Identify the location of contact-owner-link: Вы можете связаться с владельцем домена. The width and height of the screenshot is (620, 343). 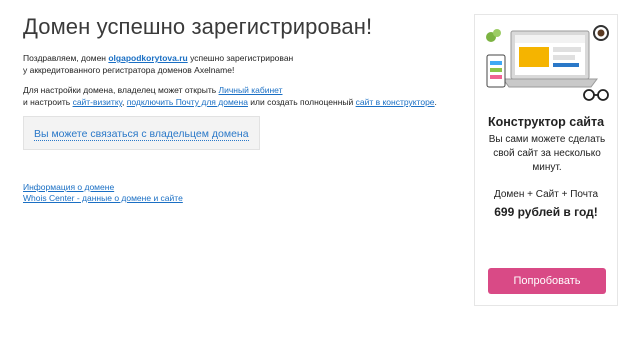
(141, 134).